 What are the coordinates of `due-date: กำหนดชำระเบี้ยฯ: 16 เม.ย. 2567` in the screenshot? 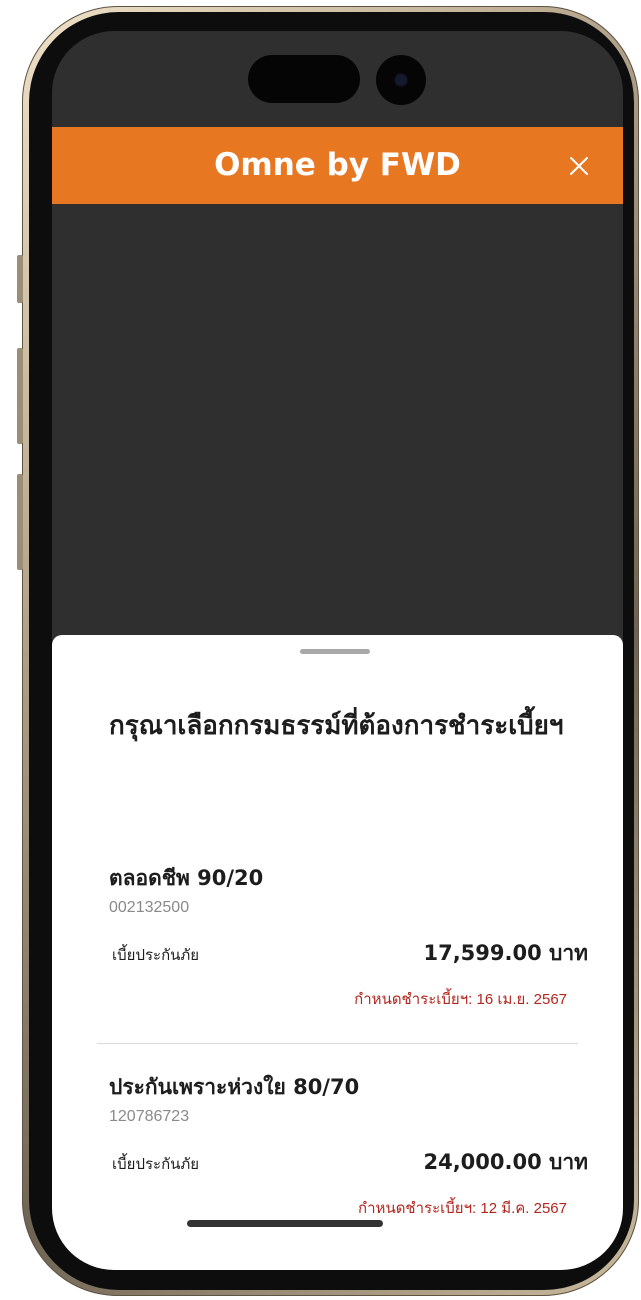 It's located at (460, 999).